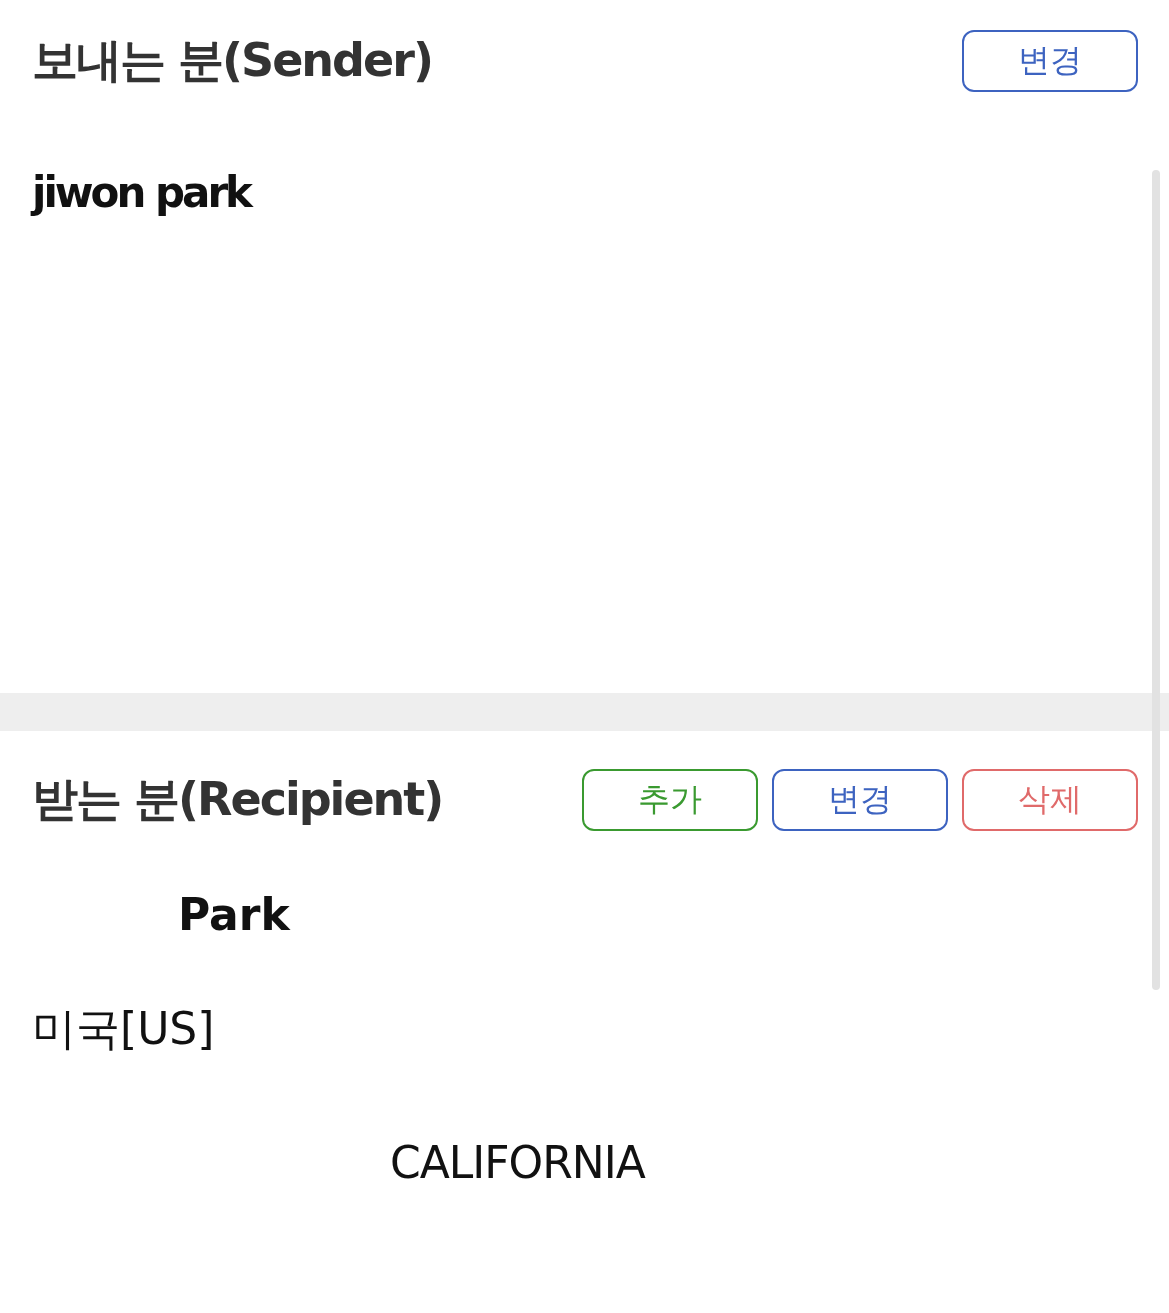  What do you see at coordinates (1050, 800) in the screenshot?
I see `delete-button: 삭제` at bounding box center [1050, 800].